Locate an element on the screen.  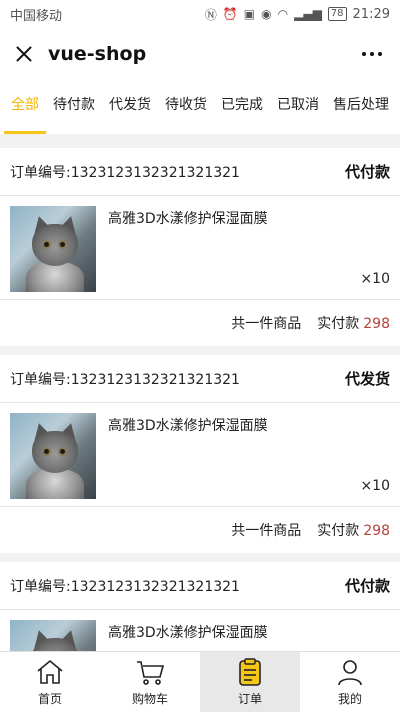
tab-pending-receipt: 待收货 is located at coordinates (186, 107).